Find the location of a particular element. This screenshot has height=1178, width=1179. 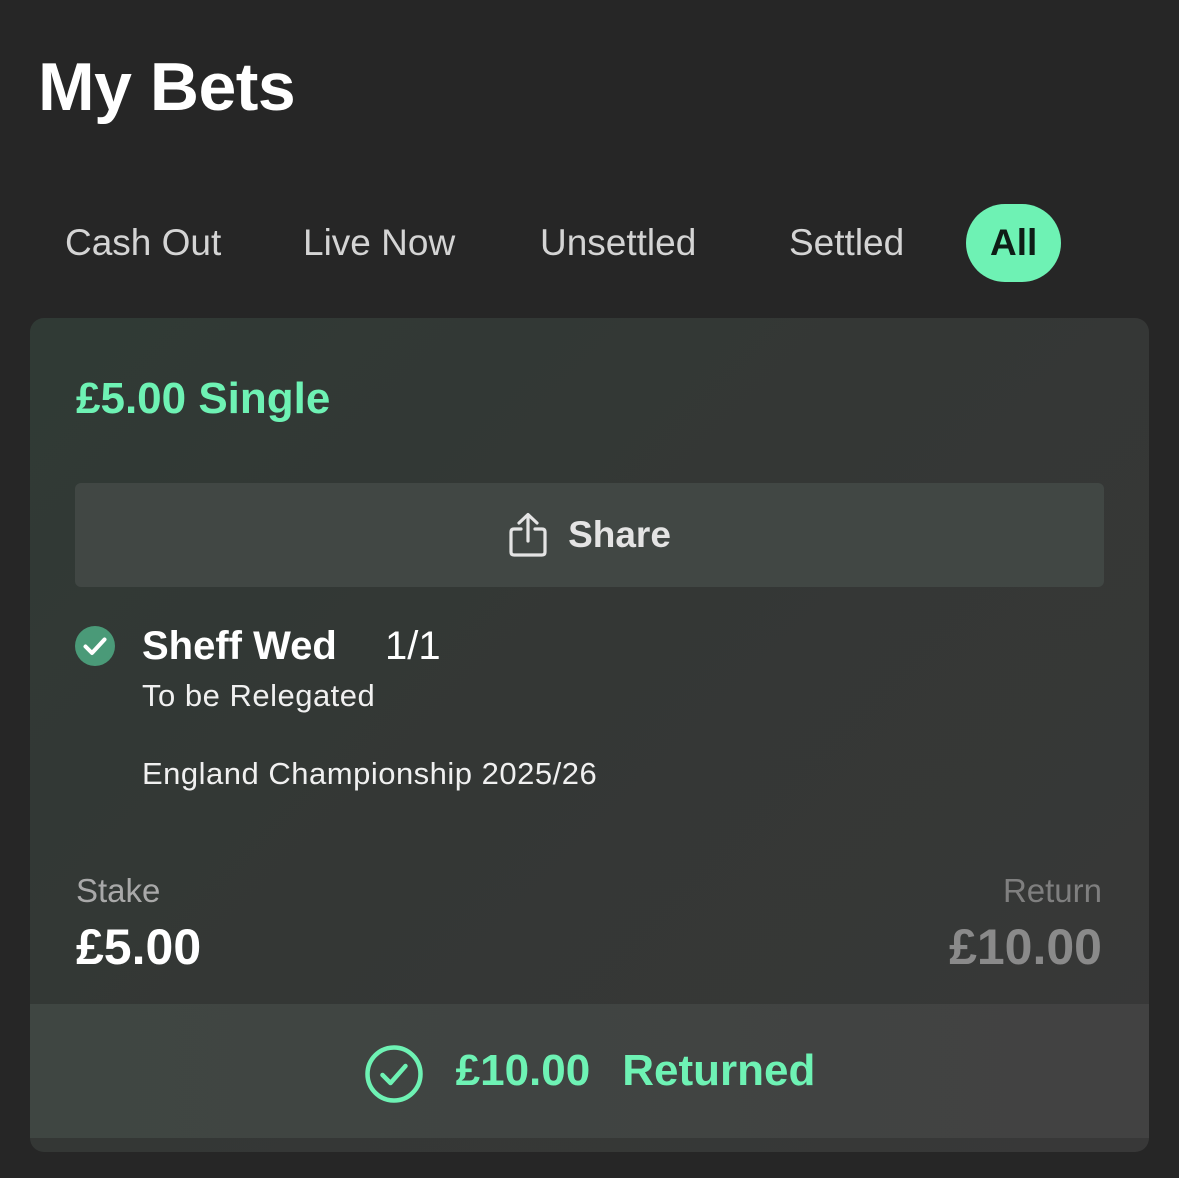

returned-amount: £10.00 is located at coordinates (523, 1070).